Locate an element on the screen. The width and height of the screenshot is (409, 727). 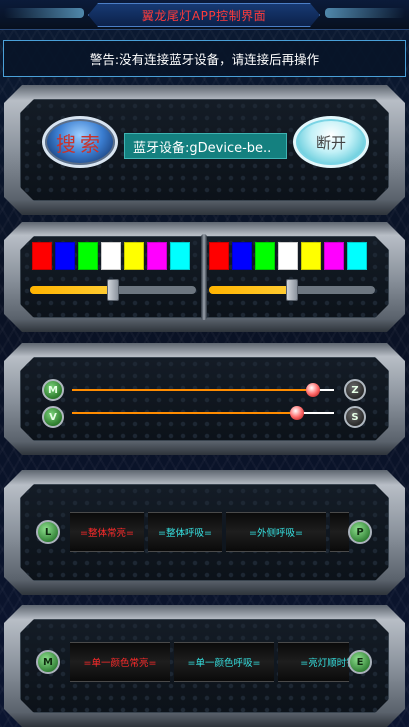
mode-button: =亮灯顺时针 is located at coordinates (313, 662).